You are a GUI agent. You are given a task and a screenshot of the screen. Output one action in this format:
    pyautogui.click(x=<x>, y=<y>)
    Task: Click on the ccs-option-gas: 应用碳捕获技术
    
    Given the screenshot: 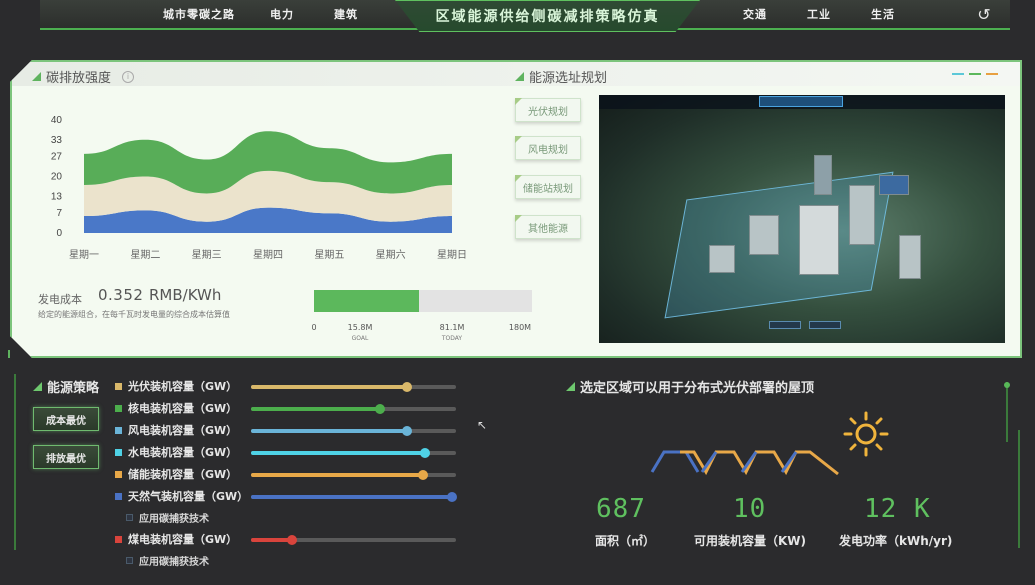 What is the action you would take?
    pyautogui.click(x=167, y=517)
    